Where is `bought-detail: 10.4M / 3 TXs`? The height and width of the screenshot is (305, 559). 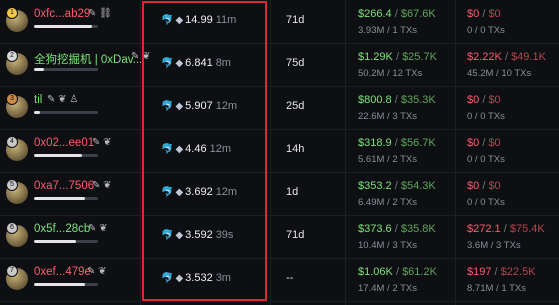
bought-detail: 10.4M / 3 TXs is located at coordinates (387, 245).